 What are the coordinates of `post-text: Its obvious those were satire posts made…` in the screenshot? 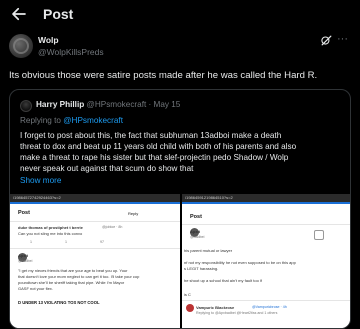 It's located at (163, 75).